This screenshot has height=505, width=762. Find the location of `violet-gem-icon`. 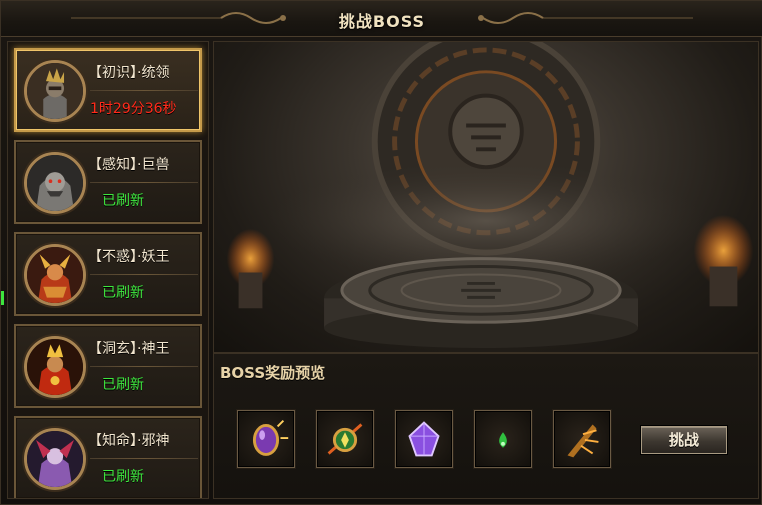

violet-gem-icon is located at coordinates (424, 439).